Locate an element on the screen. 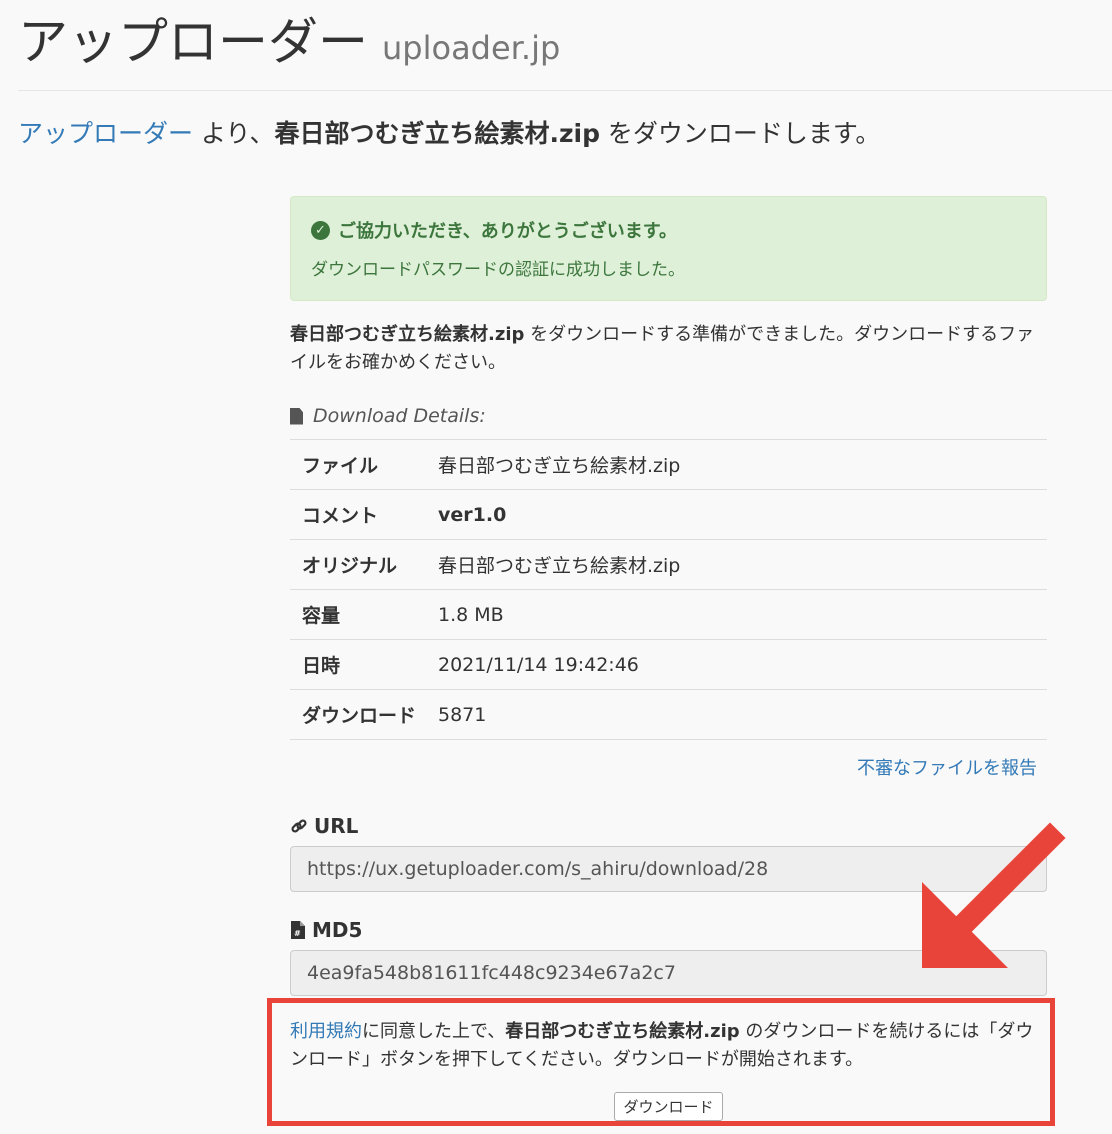 Image resolution: width=1112 pixels, height=1134 pixels. report-row: 不審なファイルを報告 is located at coordinates (668, 767).